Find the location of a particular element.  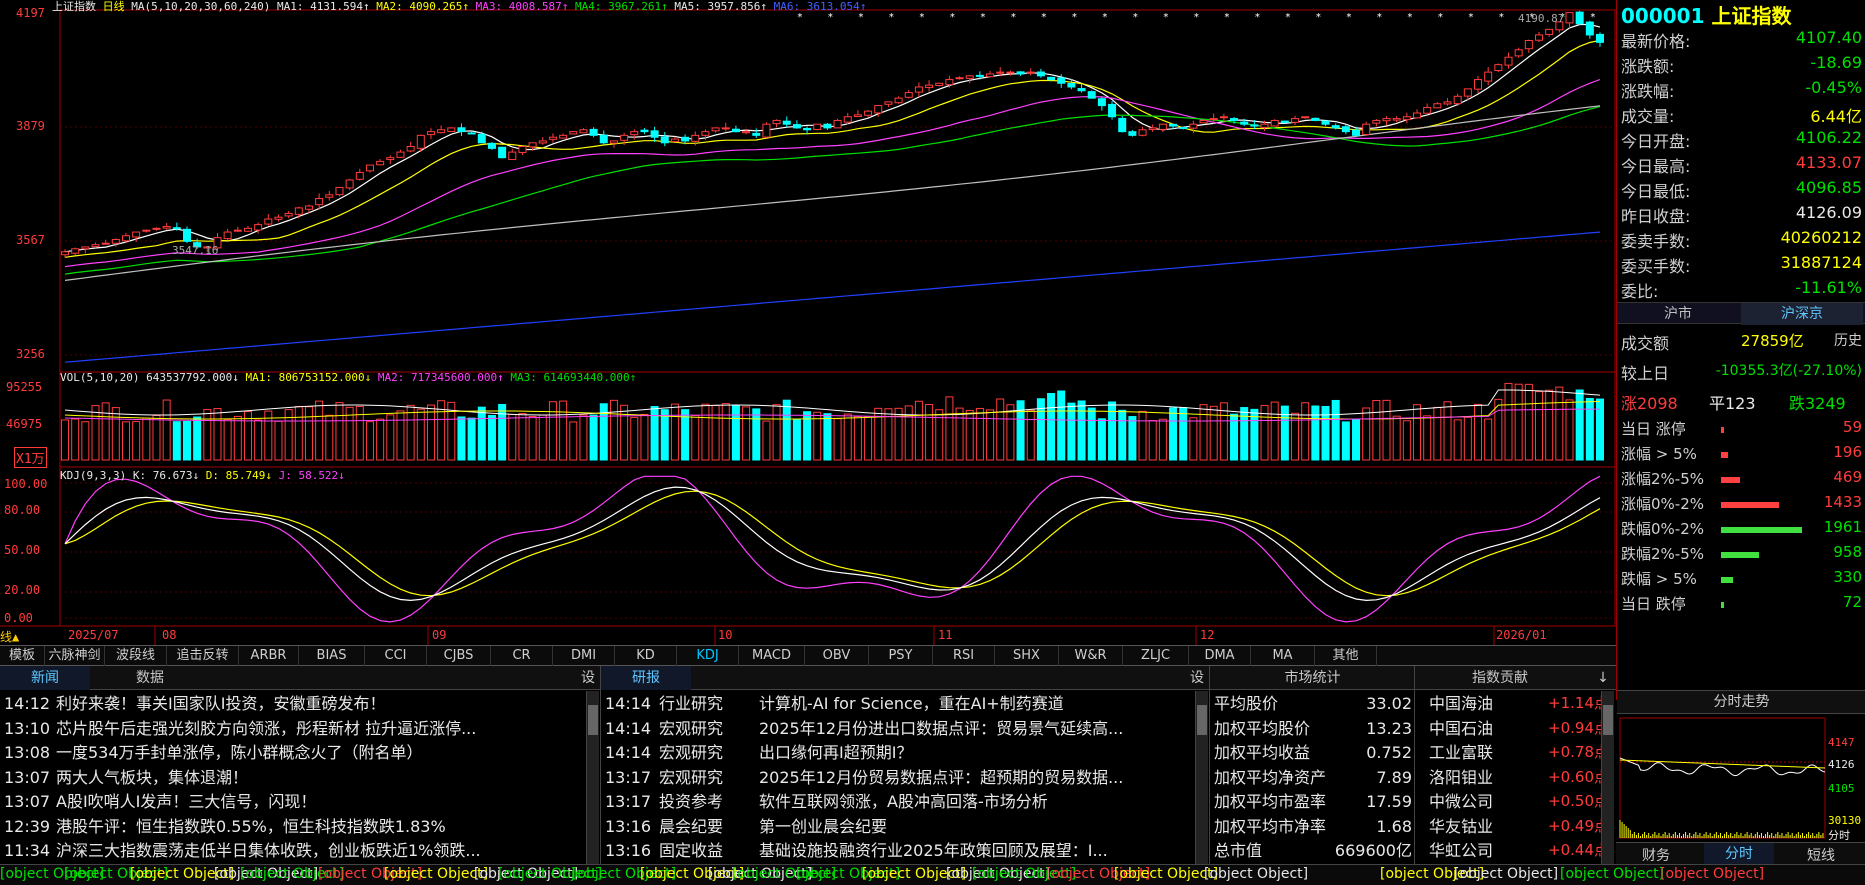

contrib-row: 华友钴业 +0.49点 is located at coordinates (1519, 826).